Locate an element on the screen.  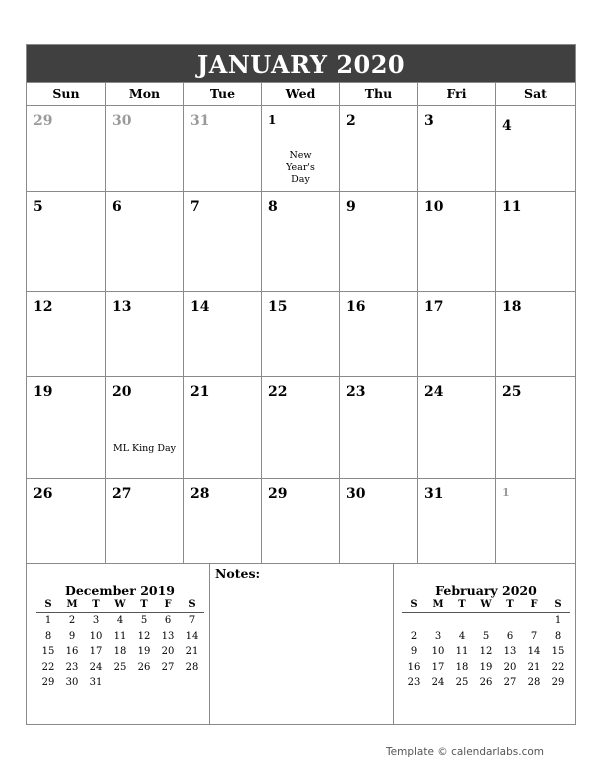
day-cell: 14 is located at coordinates (223, 334).